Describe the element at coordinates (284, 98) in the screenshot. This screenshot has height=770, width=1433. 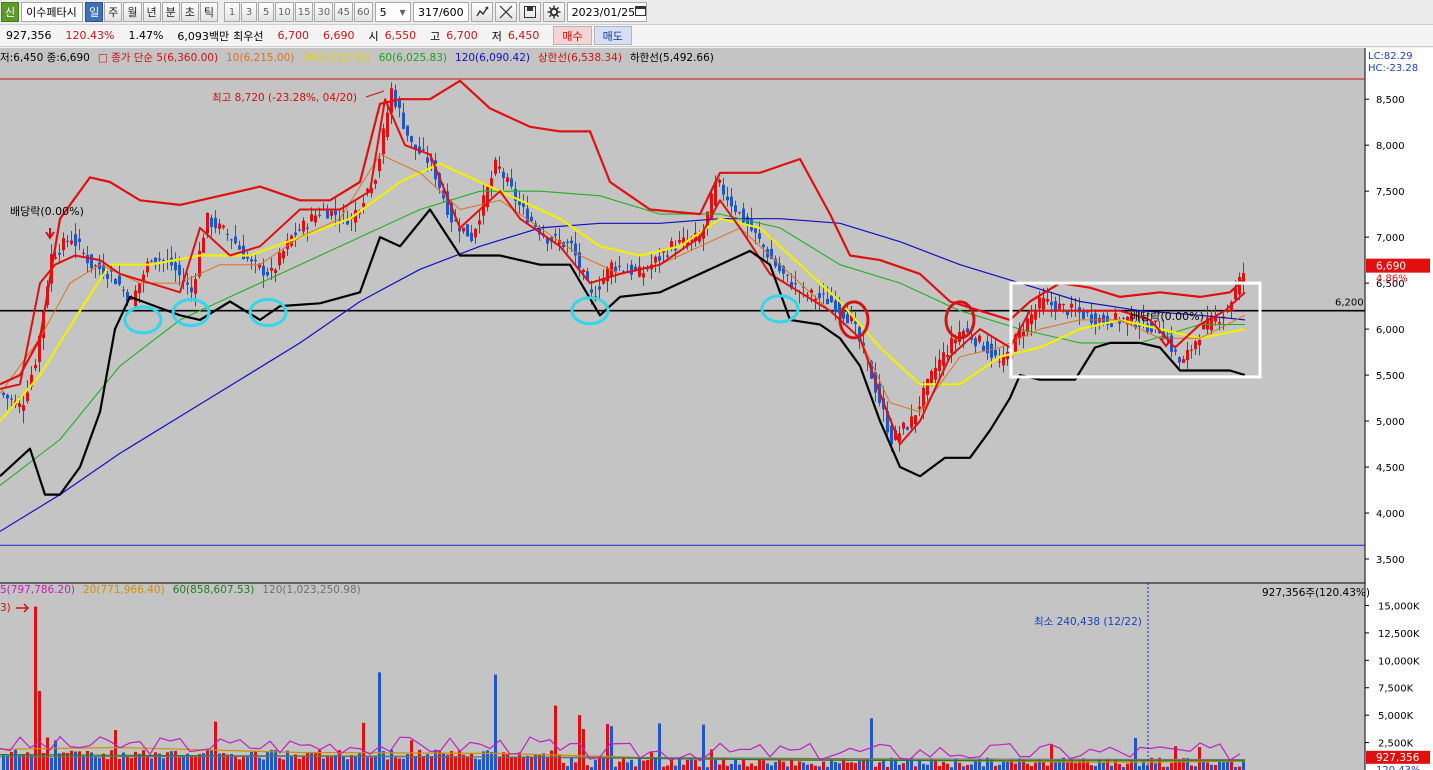
I see `high-annotation: 최고 8,720 (-23.28%, 04/20)` at that location.